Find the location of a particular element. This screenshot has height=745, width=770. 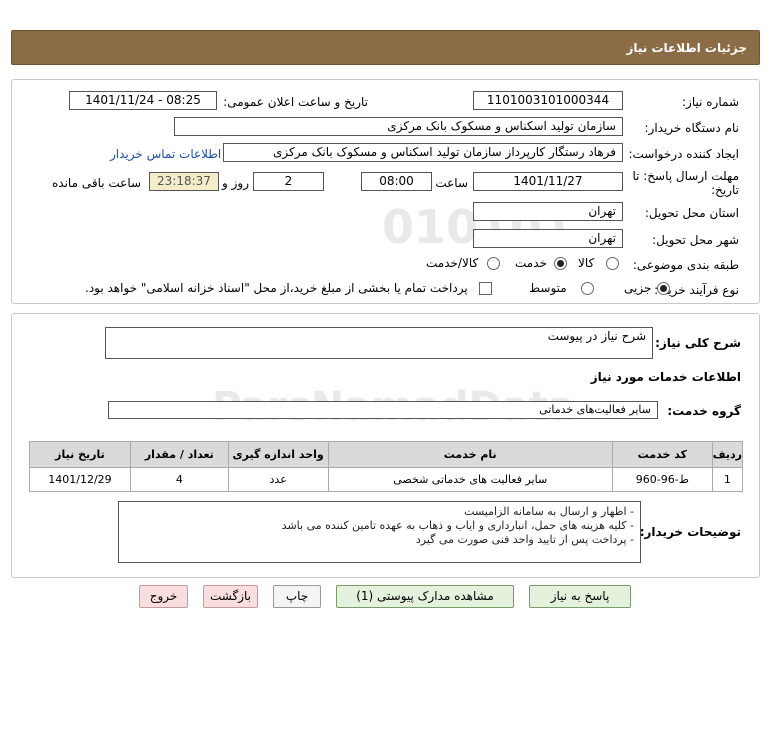

deadline-date-label: تاریخ: is located at coordinates (725, 190).